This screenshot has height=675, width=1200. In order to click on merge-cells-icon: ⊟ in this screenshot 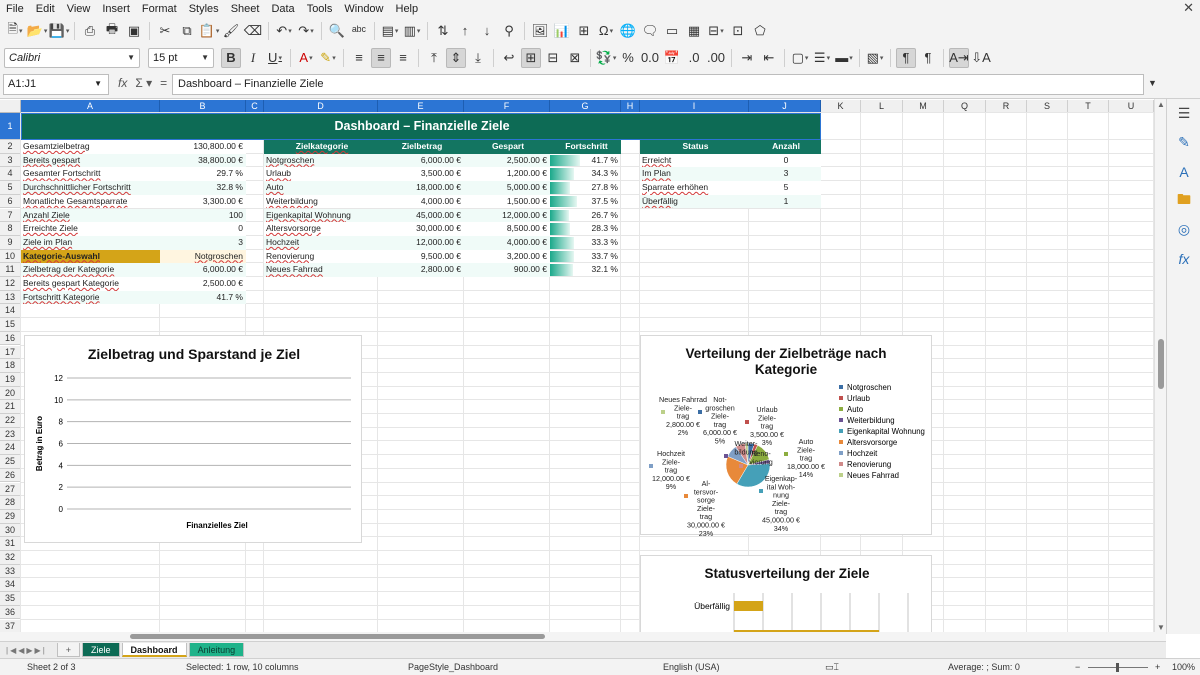, I will do `click(553, 58)`.